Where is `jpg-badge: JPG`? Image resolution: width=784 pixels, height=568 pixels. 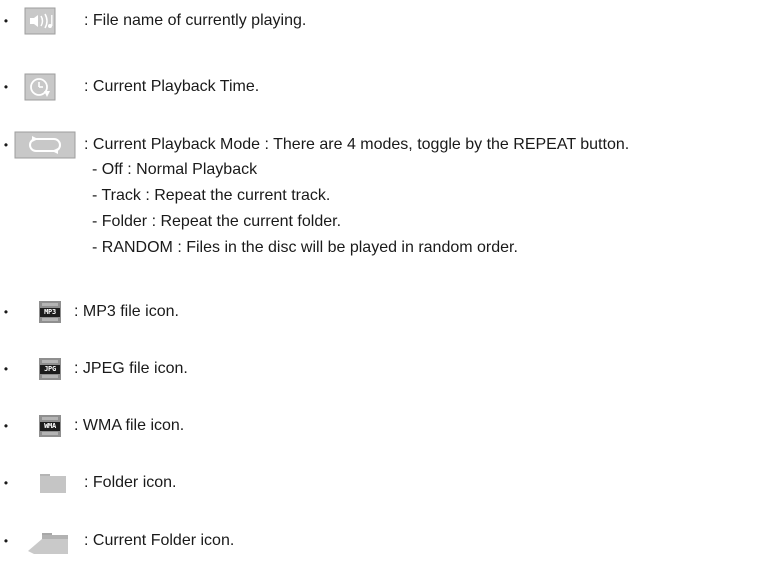
jpg-badge: JPG is located at coordinates (50, 369).